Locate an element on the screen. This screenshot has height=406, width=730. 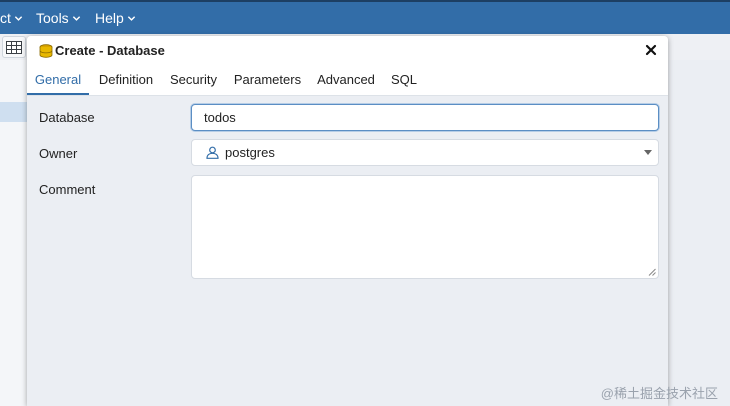
resize-handle-icon is located at coordinates (652, 272).